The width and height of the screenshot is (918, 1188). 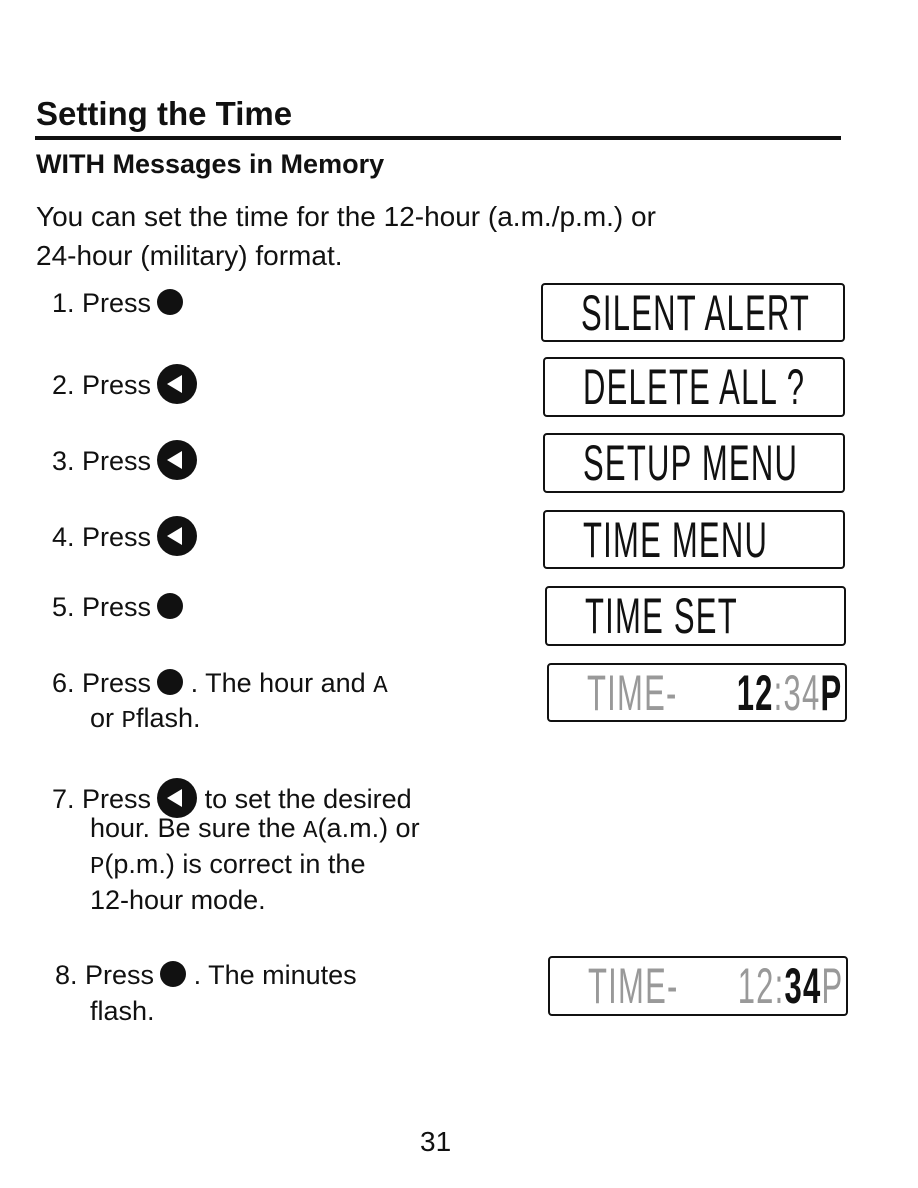 I want to click on lcd-text: SETUP MENU, so click(x=691, y=463).